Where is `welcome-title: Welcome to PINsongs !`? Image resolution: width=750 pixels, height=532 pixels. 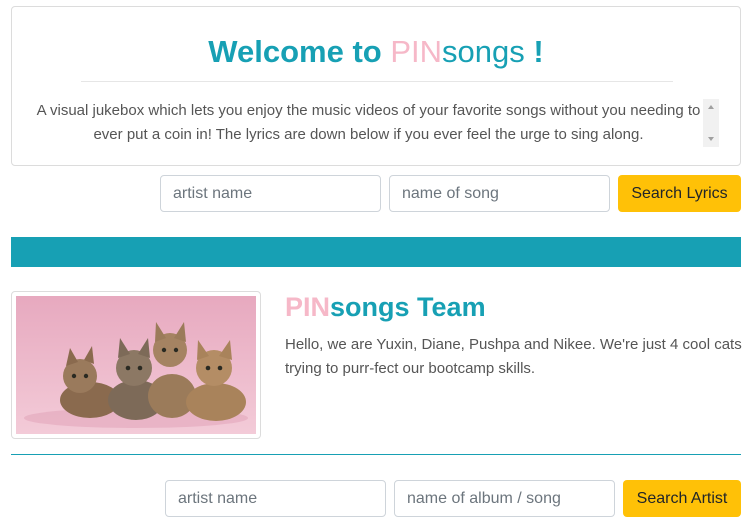 welcome-title: Welcome to PINsongs ! is located at coordinates (376, 52).